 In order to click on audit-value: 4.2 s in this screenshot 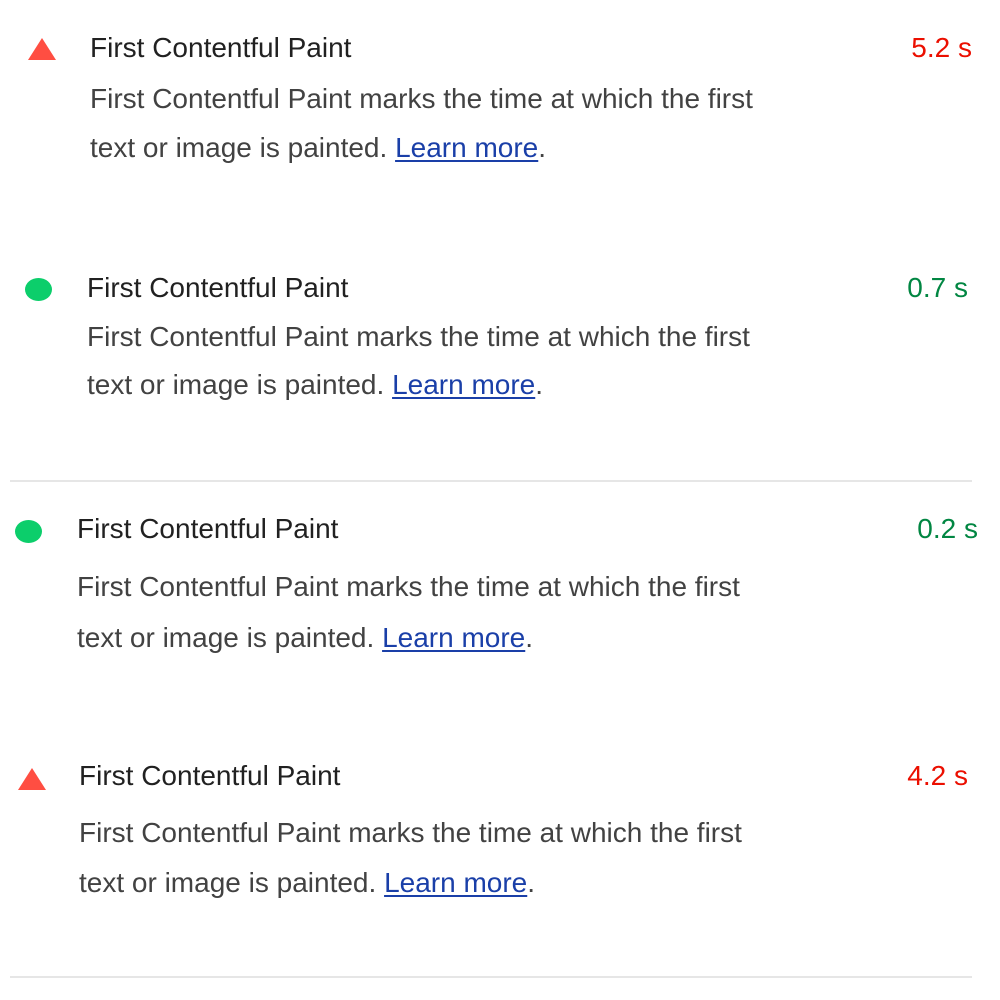, I will do `click(937, 775)`.